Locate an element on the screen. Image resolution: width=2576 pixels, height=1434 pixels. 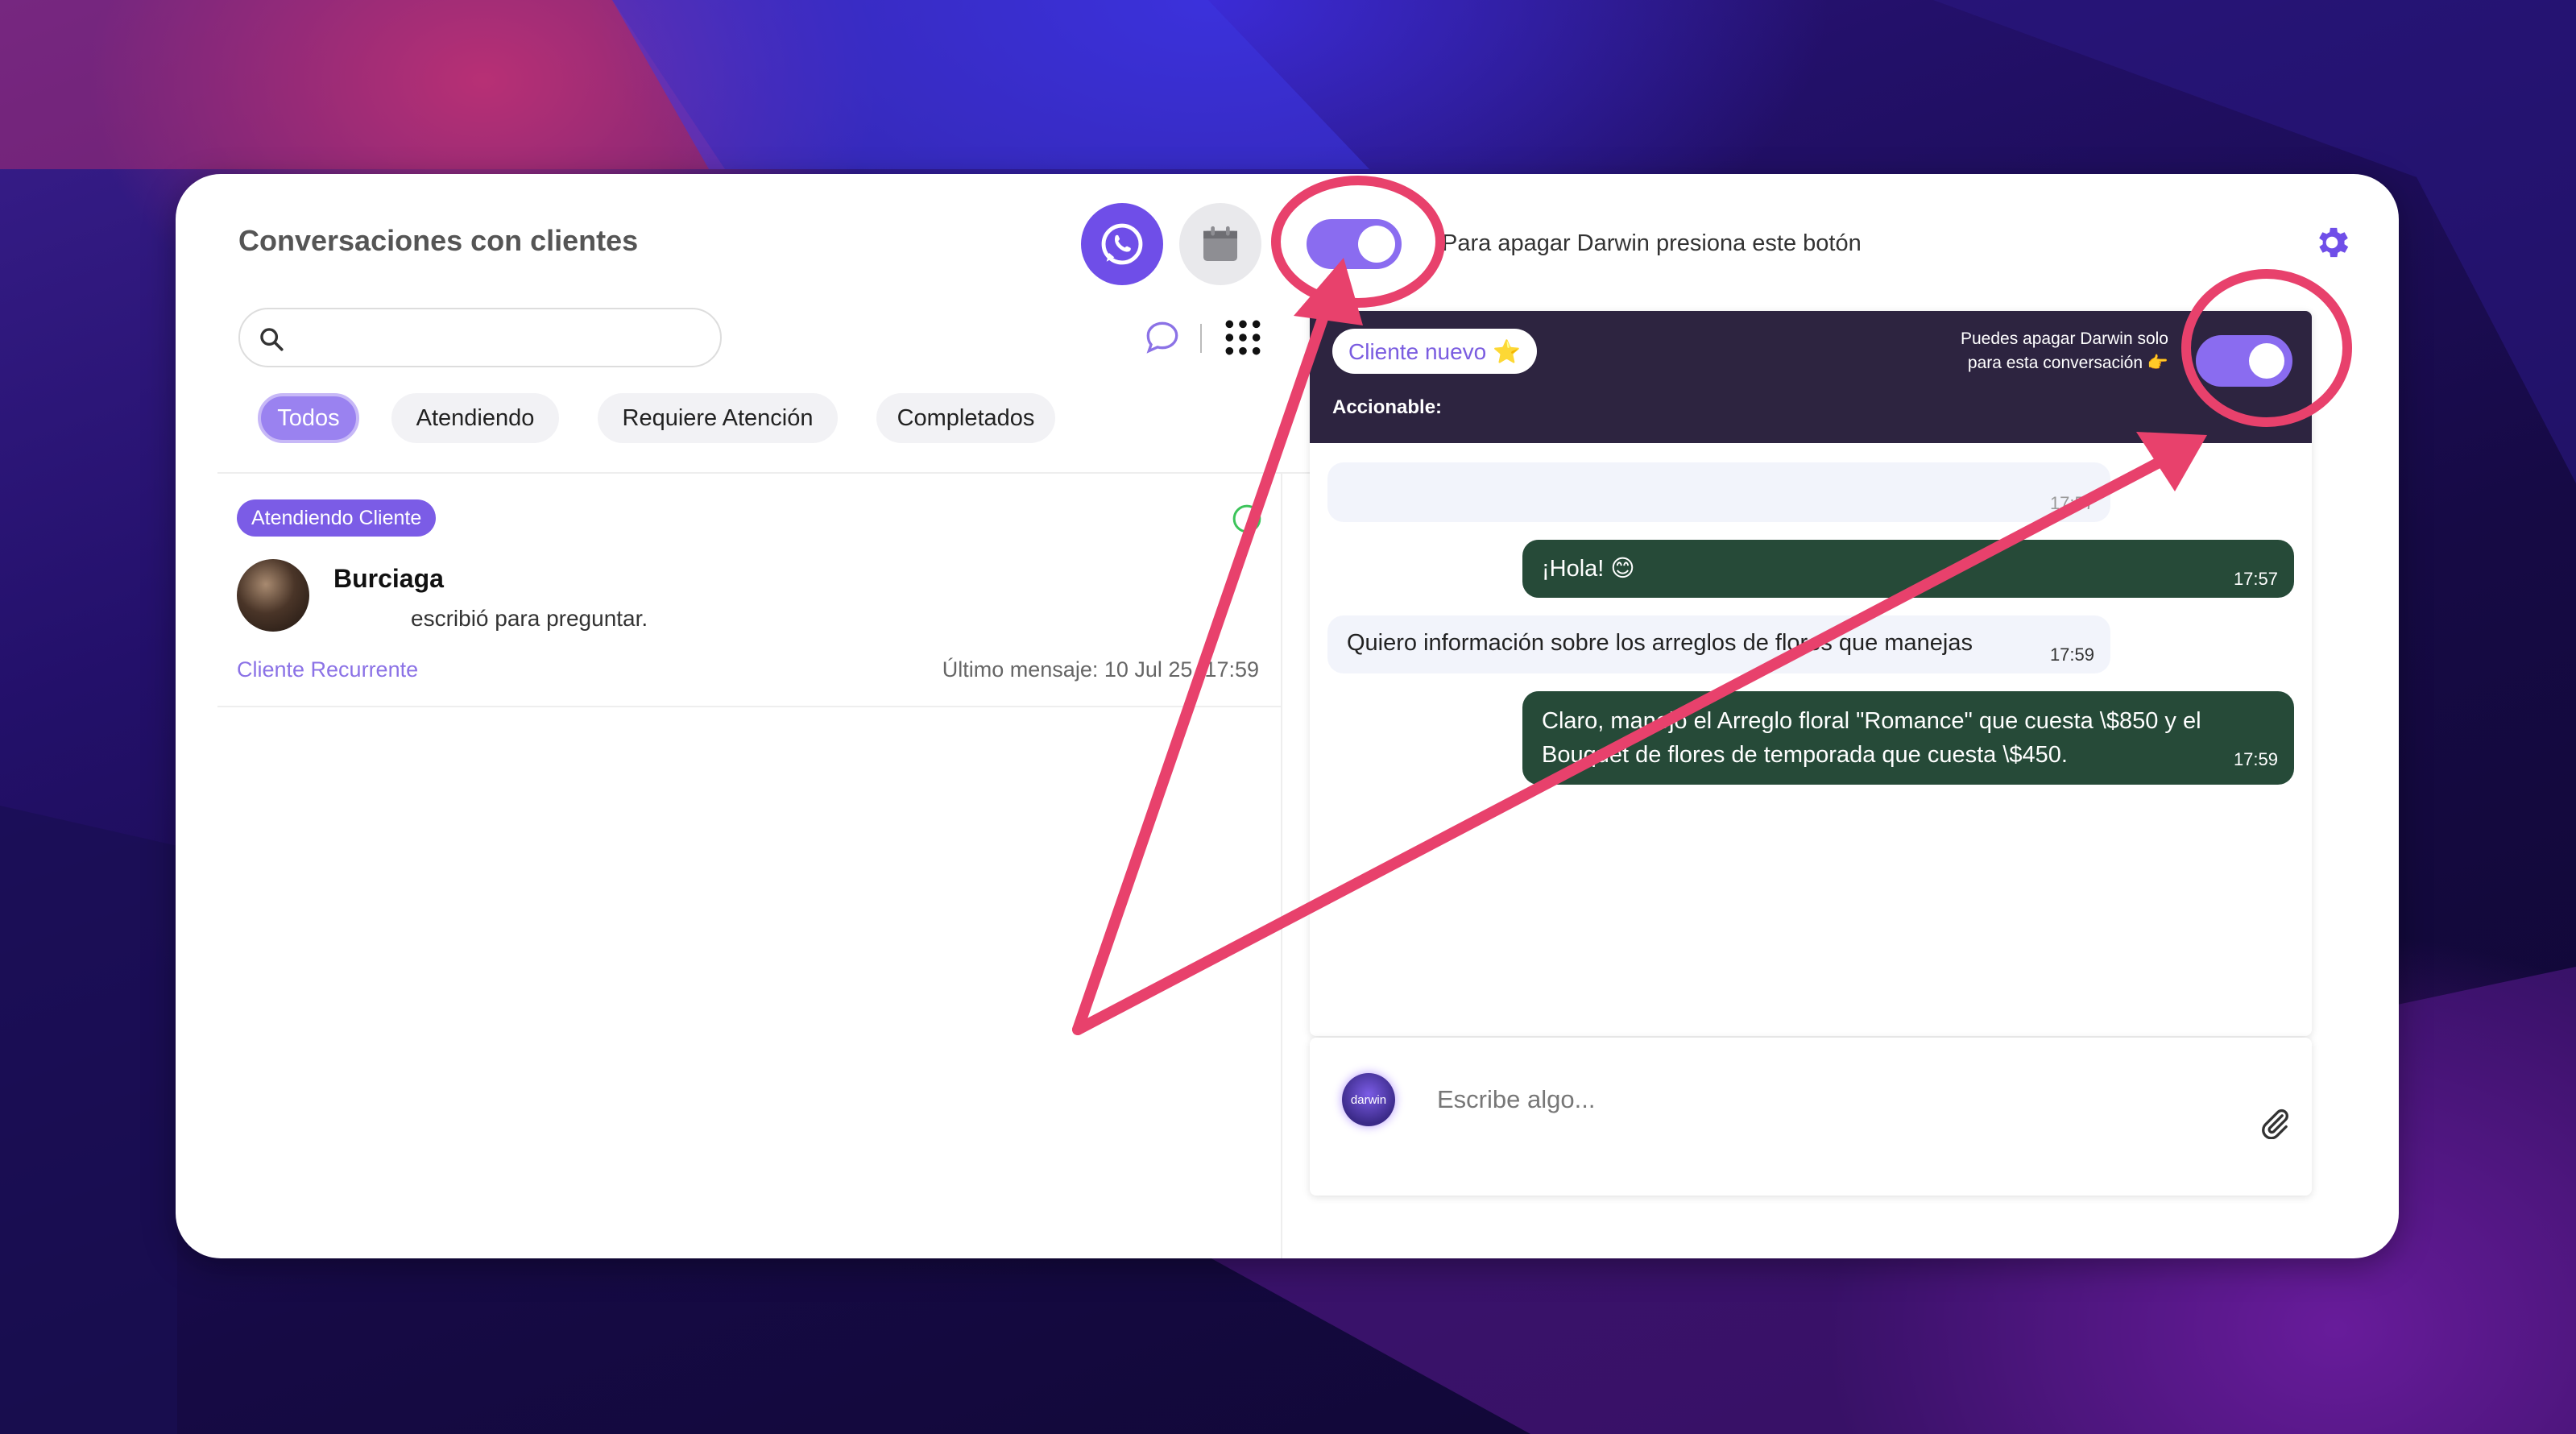
client-type-tag: Cliente Recurrente is located at coordinates (328, 669).